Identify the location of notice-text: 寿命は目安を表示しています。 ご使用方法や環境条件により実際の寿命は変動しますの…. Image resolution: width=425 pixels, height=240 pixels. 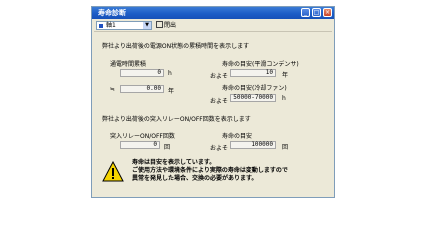
(210, 171).